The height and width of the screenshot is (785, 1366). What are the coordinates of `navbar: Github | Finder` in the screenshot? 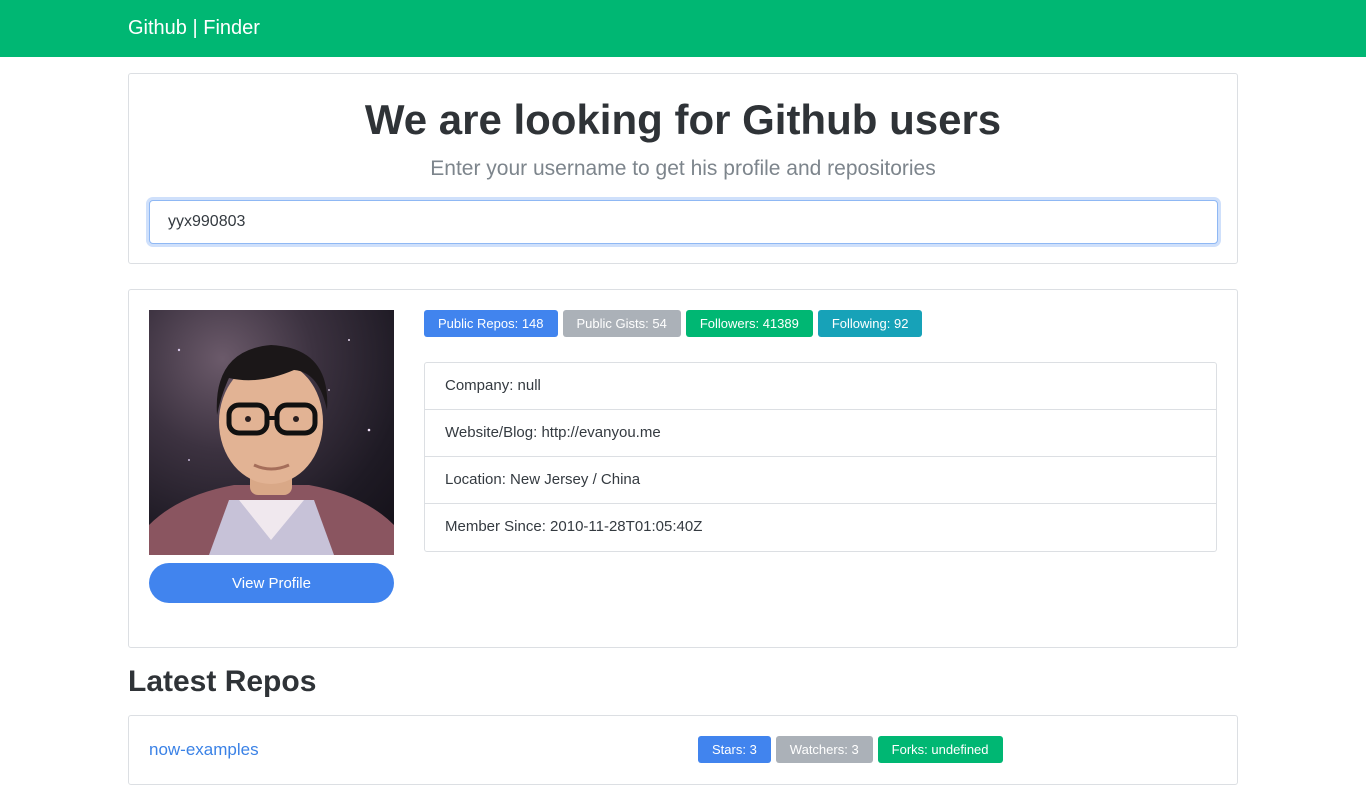 It's located at (683, 28).